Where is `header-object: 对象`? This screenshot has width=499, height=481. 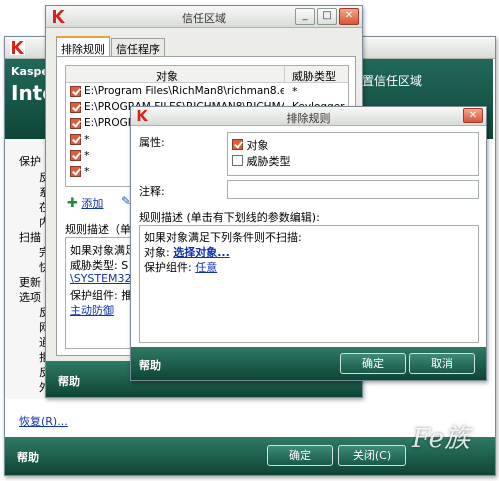
header-object: 对象 is located at coordinates (167, 76).